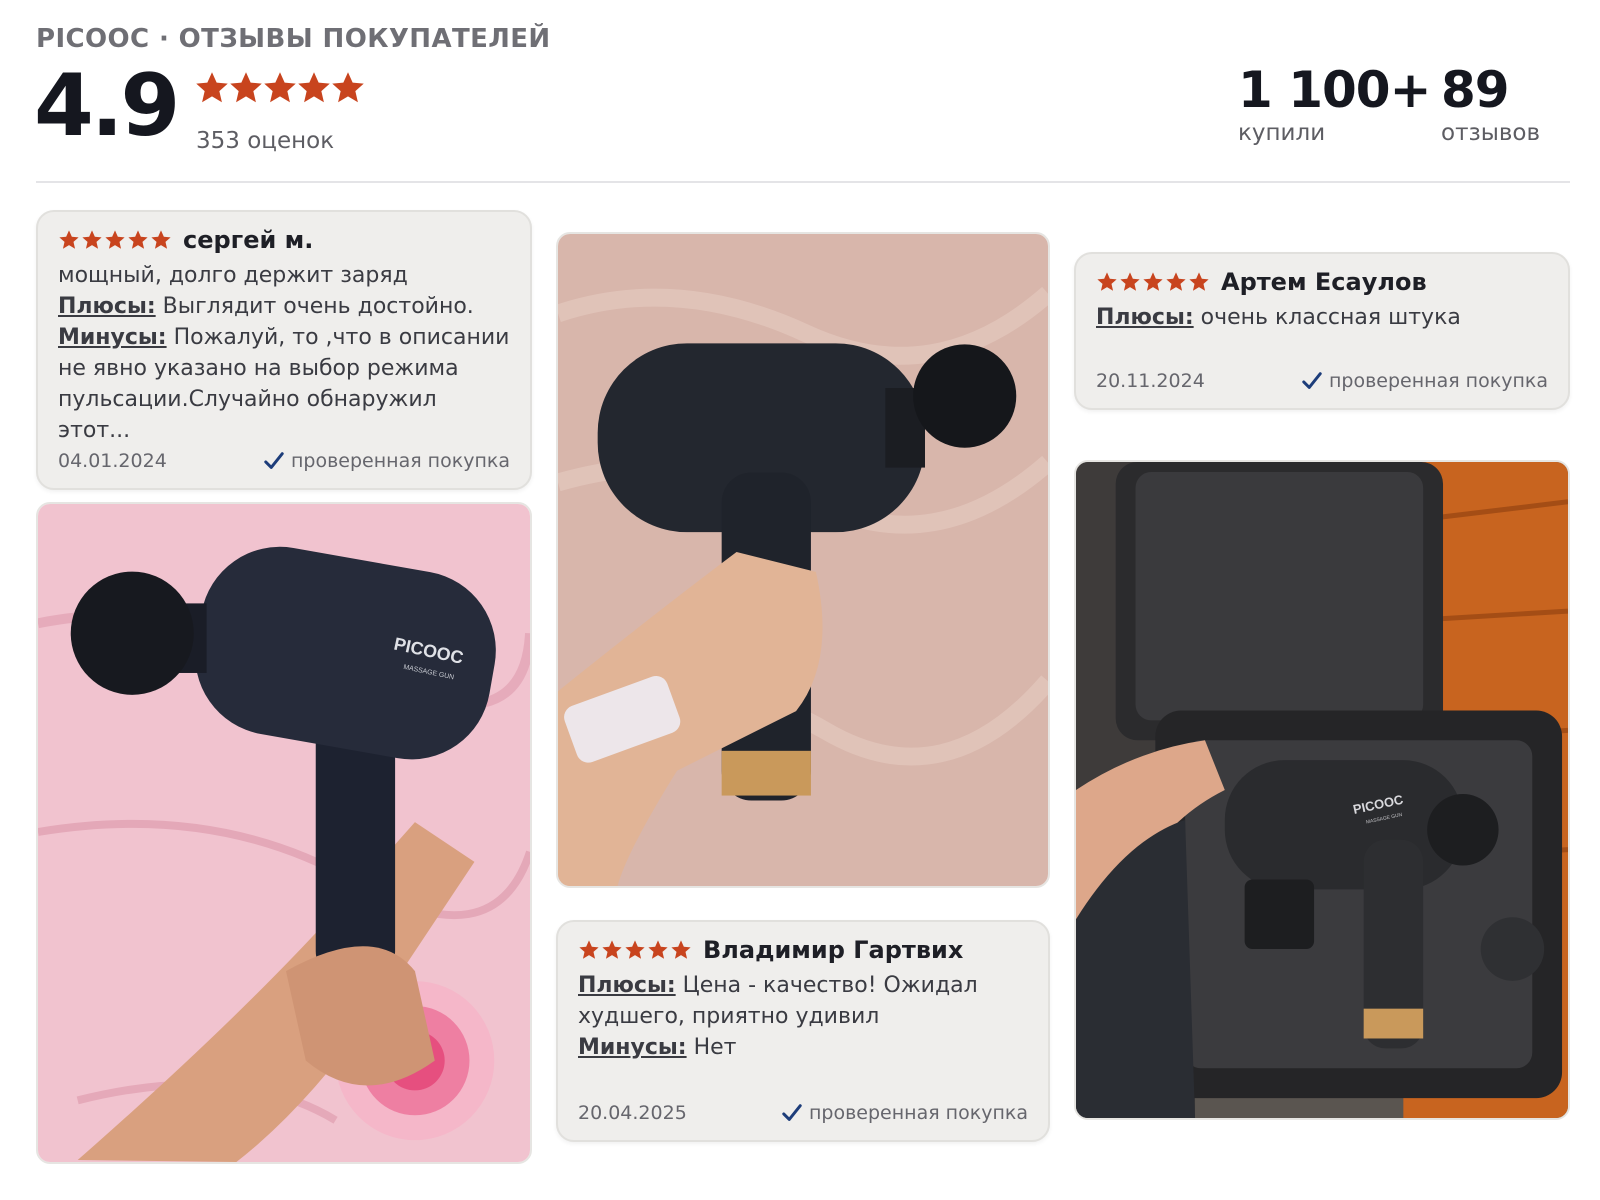  Describe the element at coordinates (803, 182) in the screenshot. I see `header-divider` at that location.